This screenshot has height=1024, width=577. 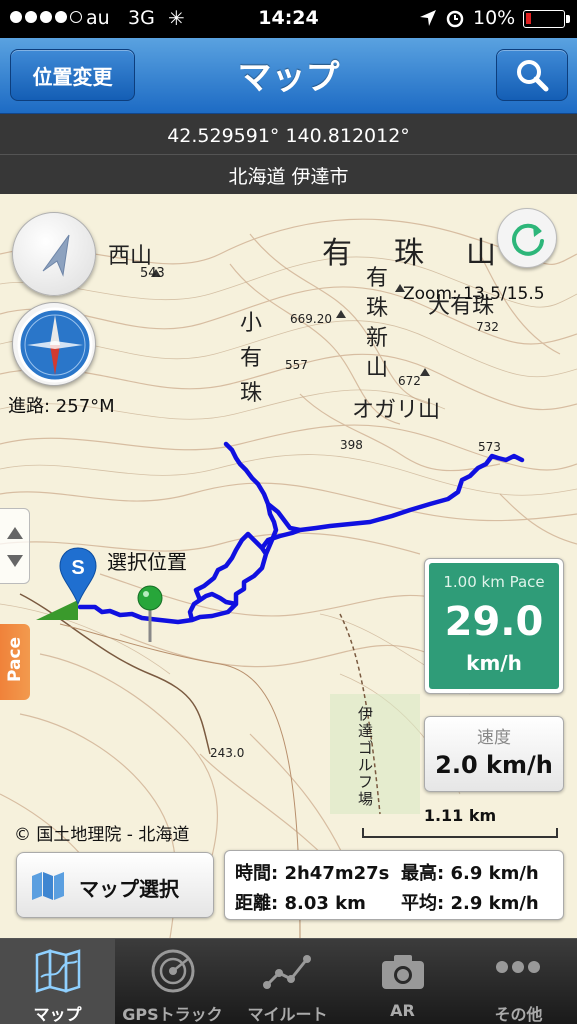 What do you see at coordinates (288, 19) in the screenshot?
I see `status-bar: au 3G ✳ 14:24 10%` at bounding box center [288, 19].